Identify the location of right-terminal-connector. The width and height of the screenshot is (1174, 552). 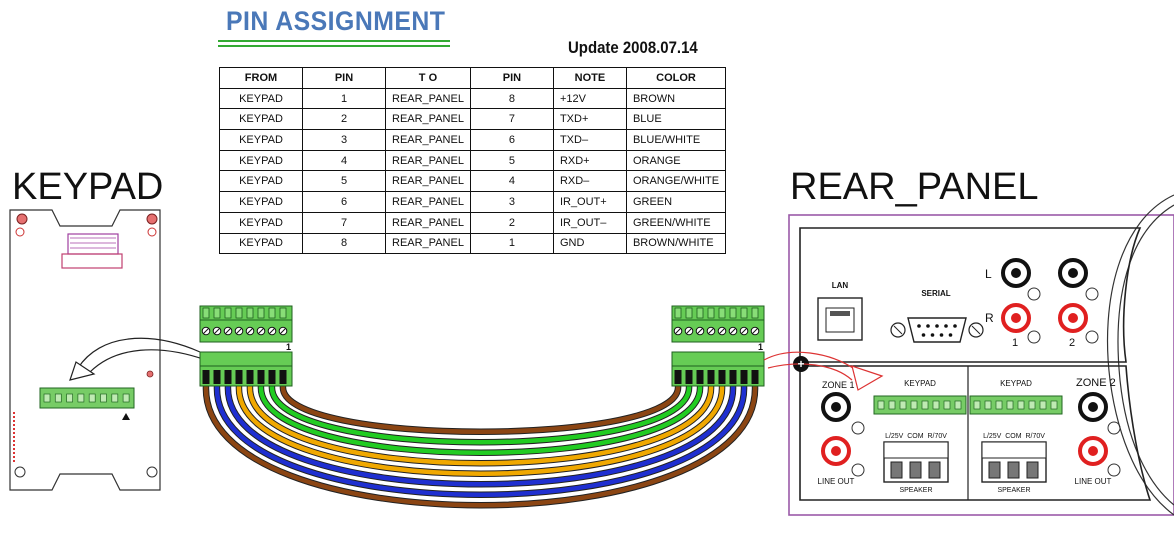
(718, 346).